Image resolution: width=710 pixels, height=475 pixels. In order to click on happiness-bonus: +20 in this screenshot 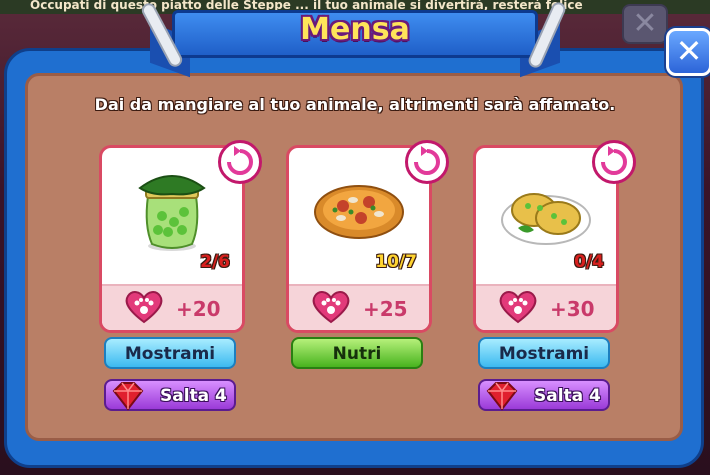, I will do `click(198, 309)`.